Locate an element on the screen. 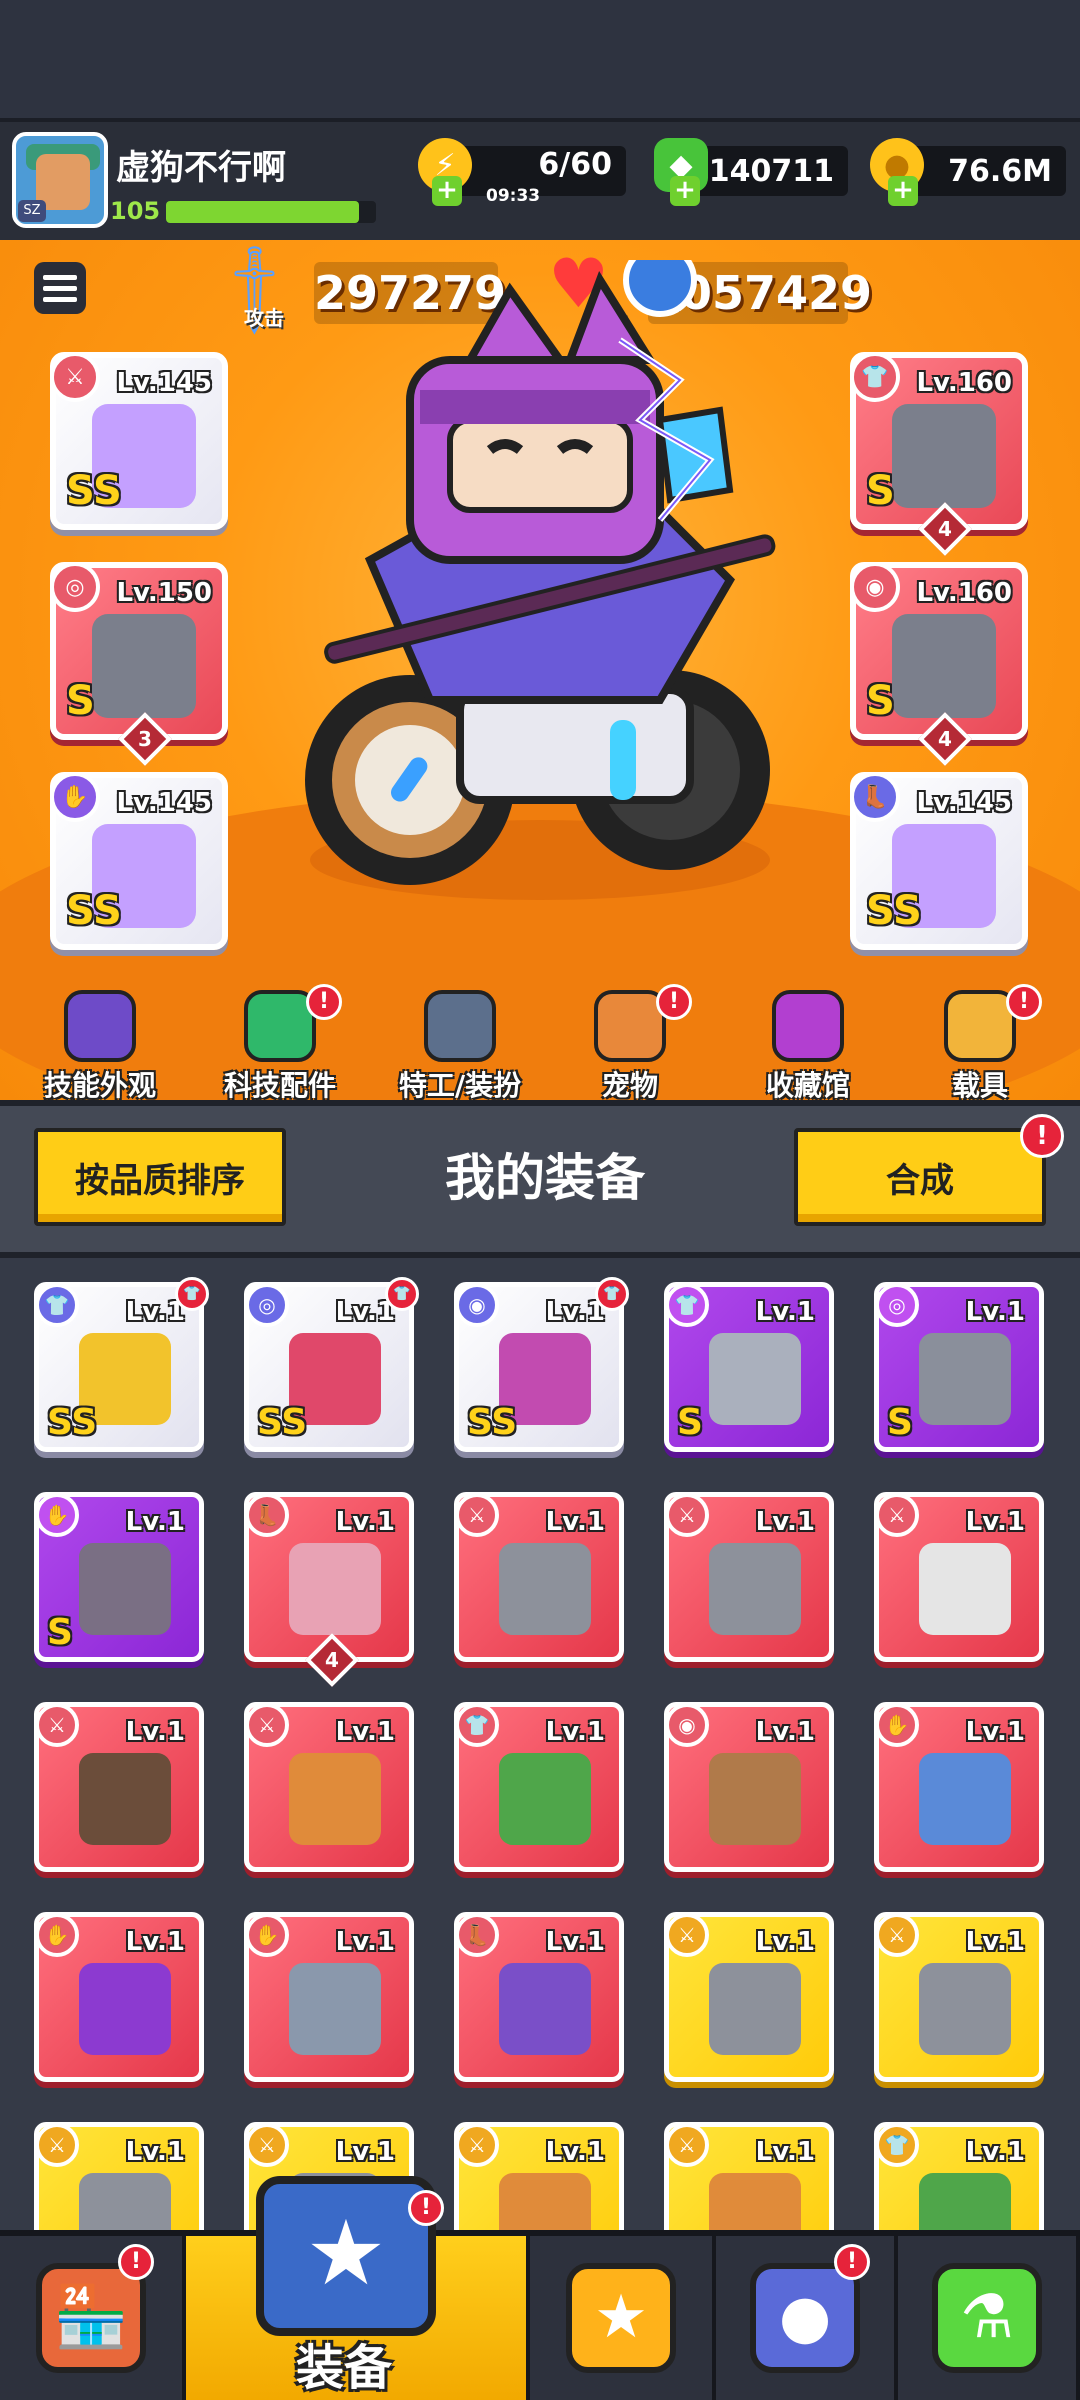 This screenshot has width=1080, height=2400. energy-value: 6/60 is located at coordinates (575, 164).